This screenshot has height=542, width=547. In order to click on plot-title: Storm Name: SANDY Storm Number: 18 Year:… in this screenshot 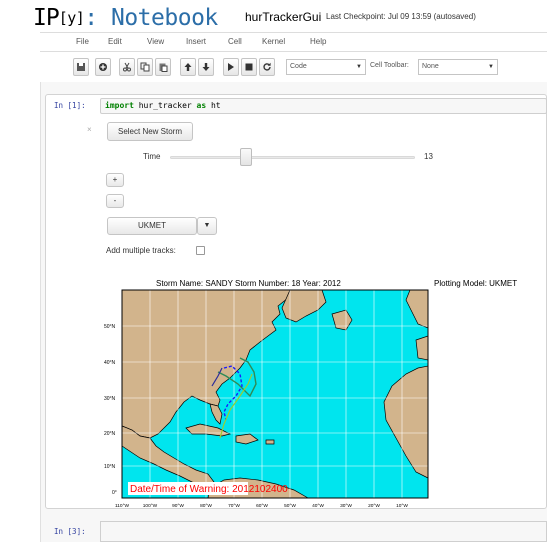, I will do `click(248, 283)`.